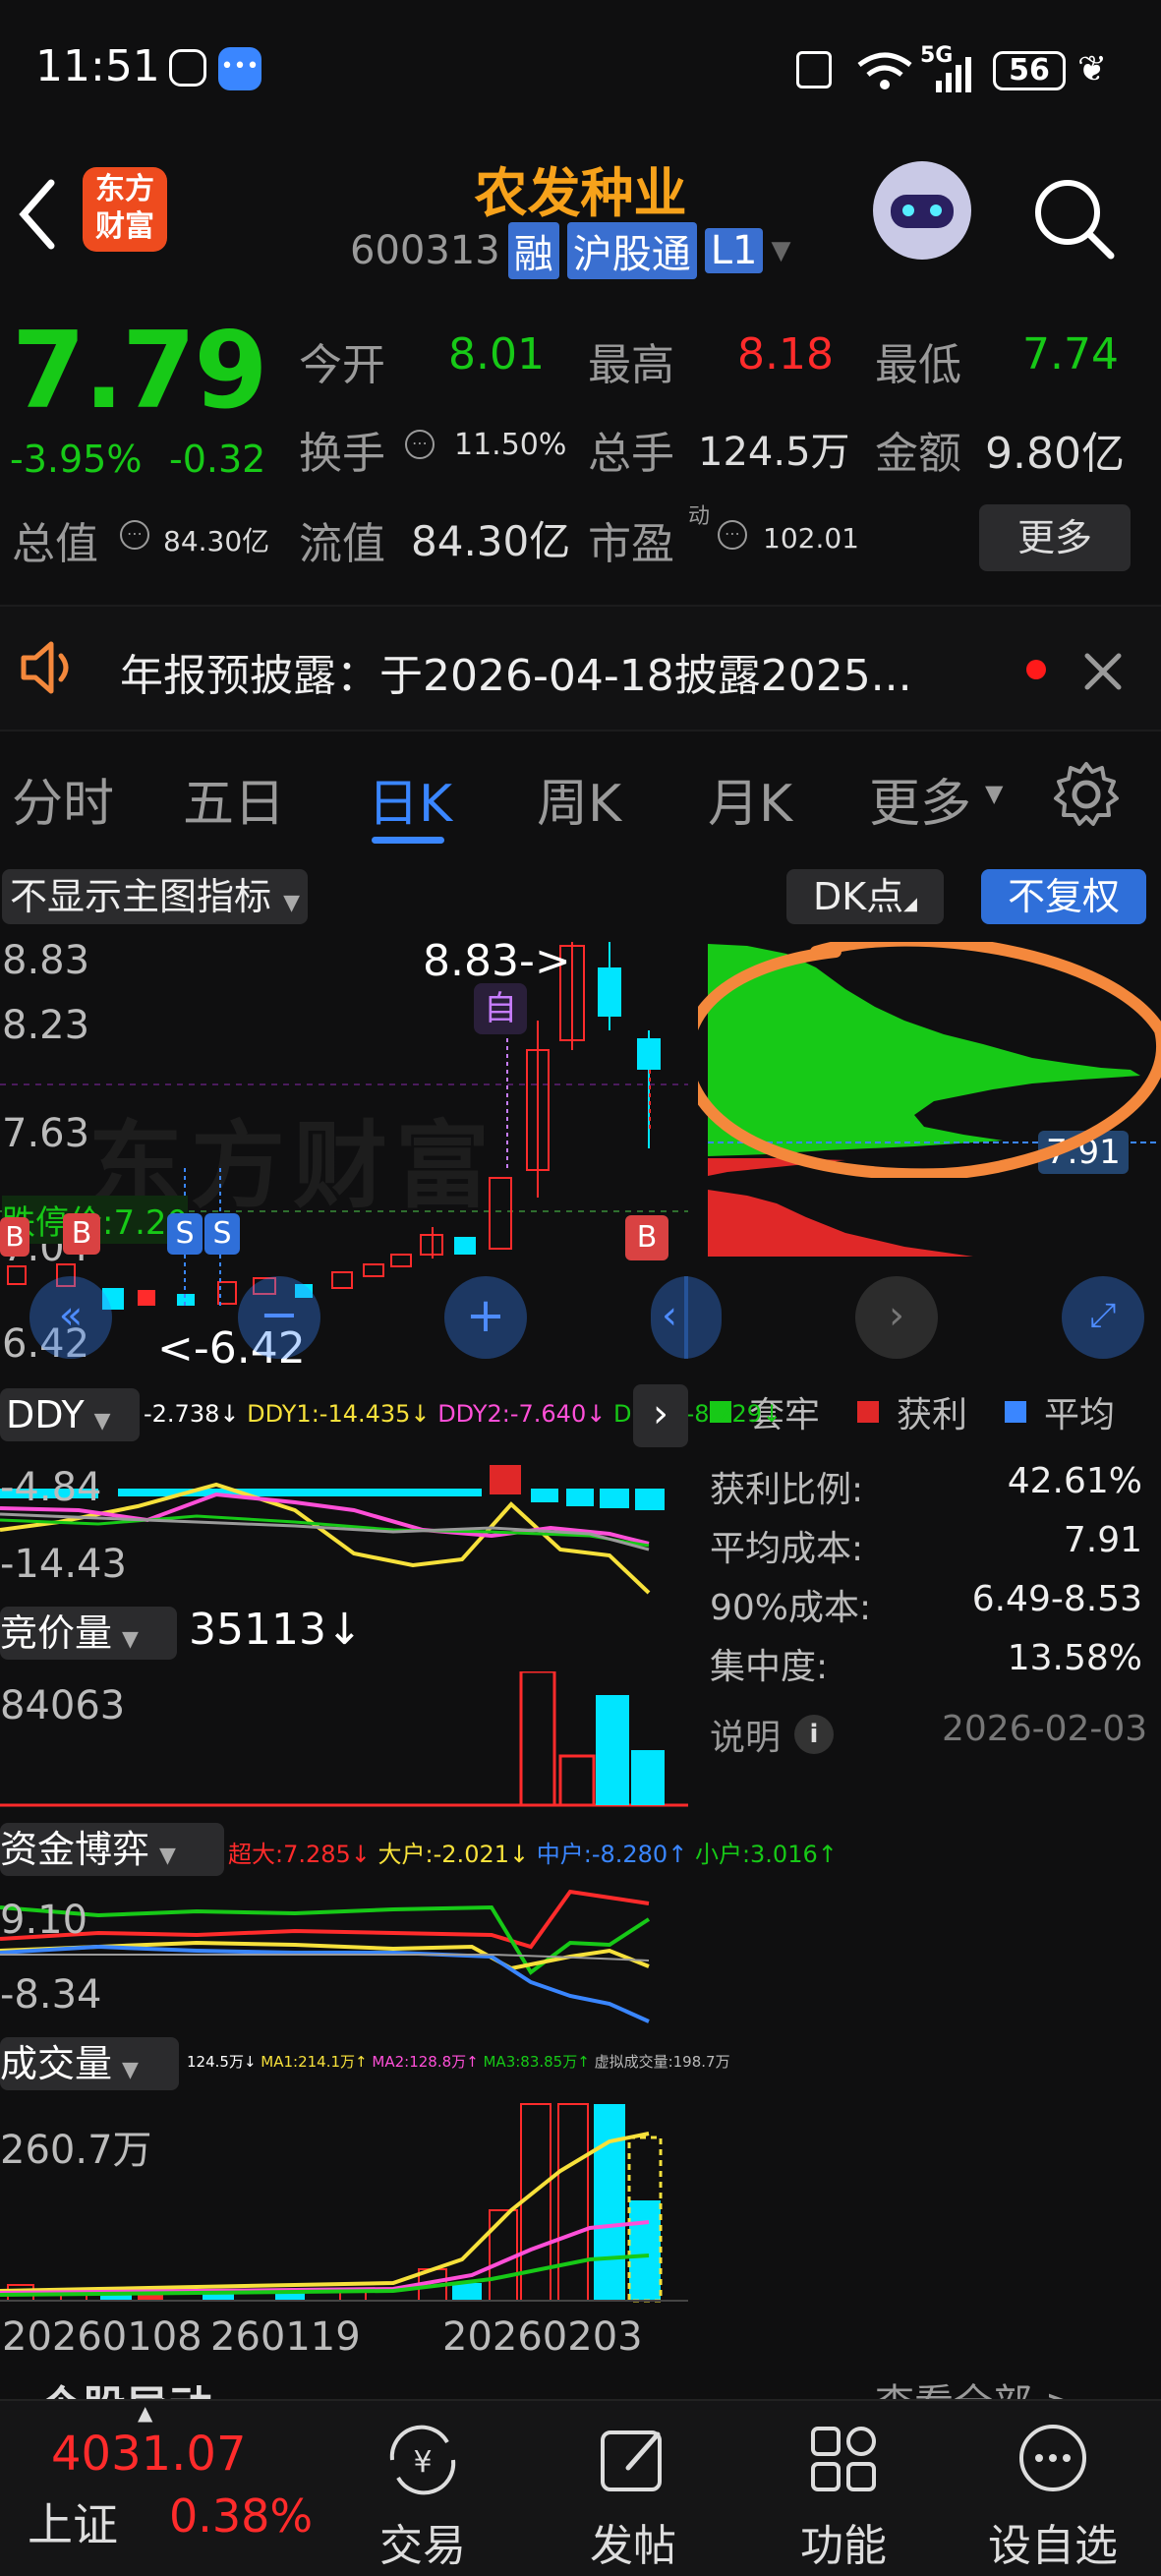  I want to click on legend-profit: 获利, so click(932, 1415).